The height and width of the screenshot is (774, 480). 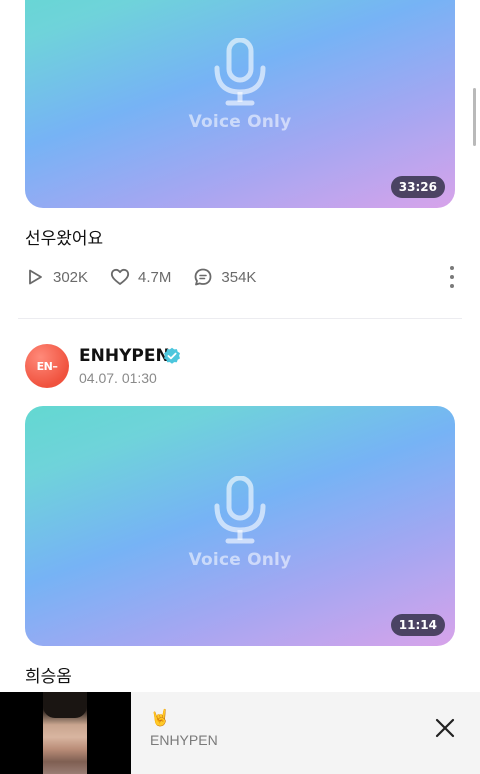 I want to click on mini-player-video, so click(x=65, y=733).